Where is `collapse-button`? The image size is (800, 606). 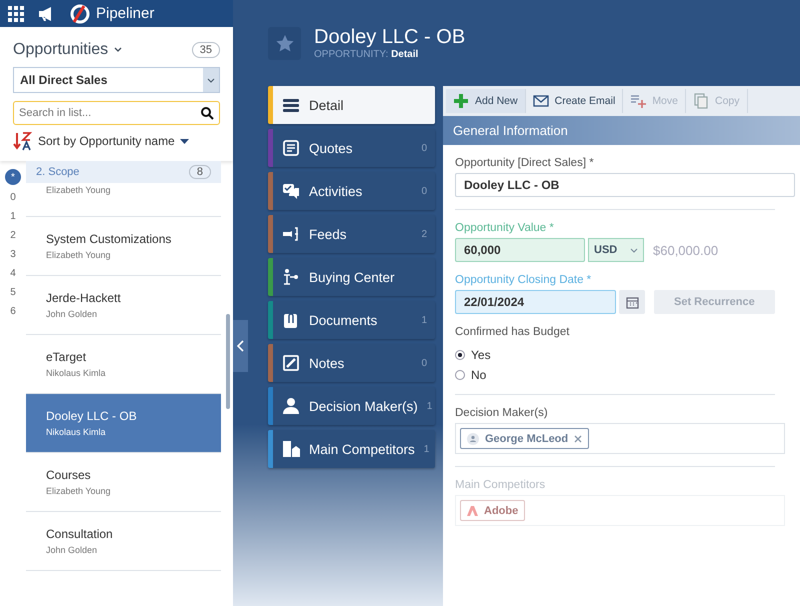 collapse-button is located at coordinates (240, 346).